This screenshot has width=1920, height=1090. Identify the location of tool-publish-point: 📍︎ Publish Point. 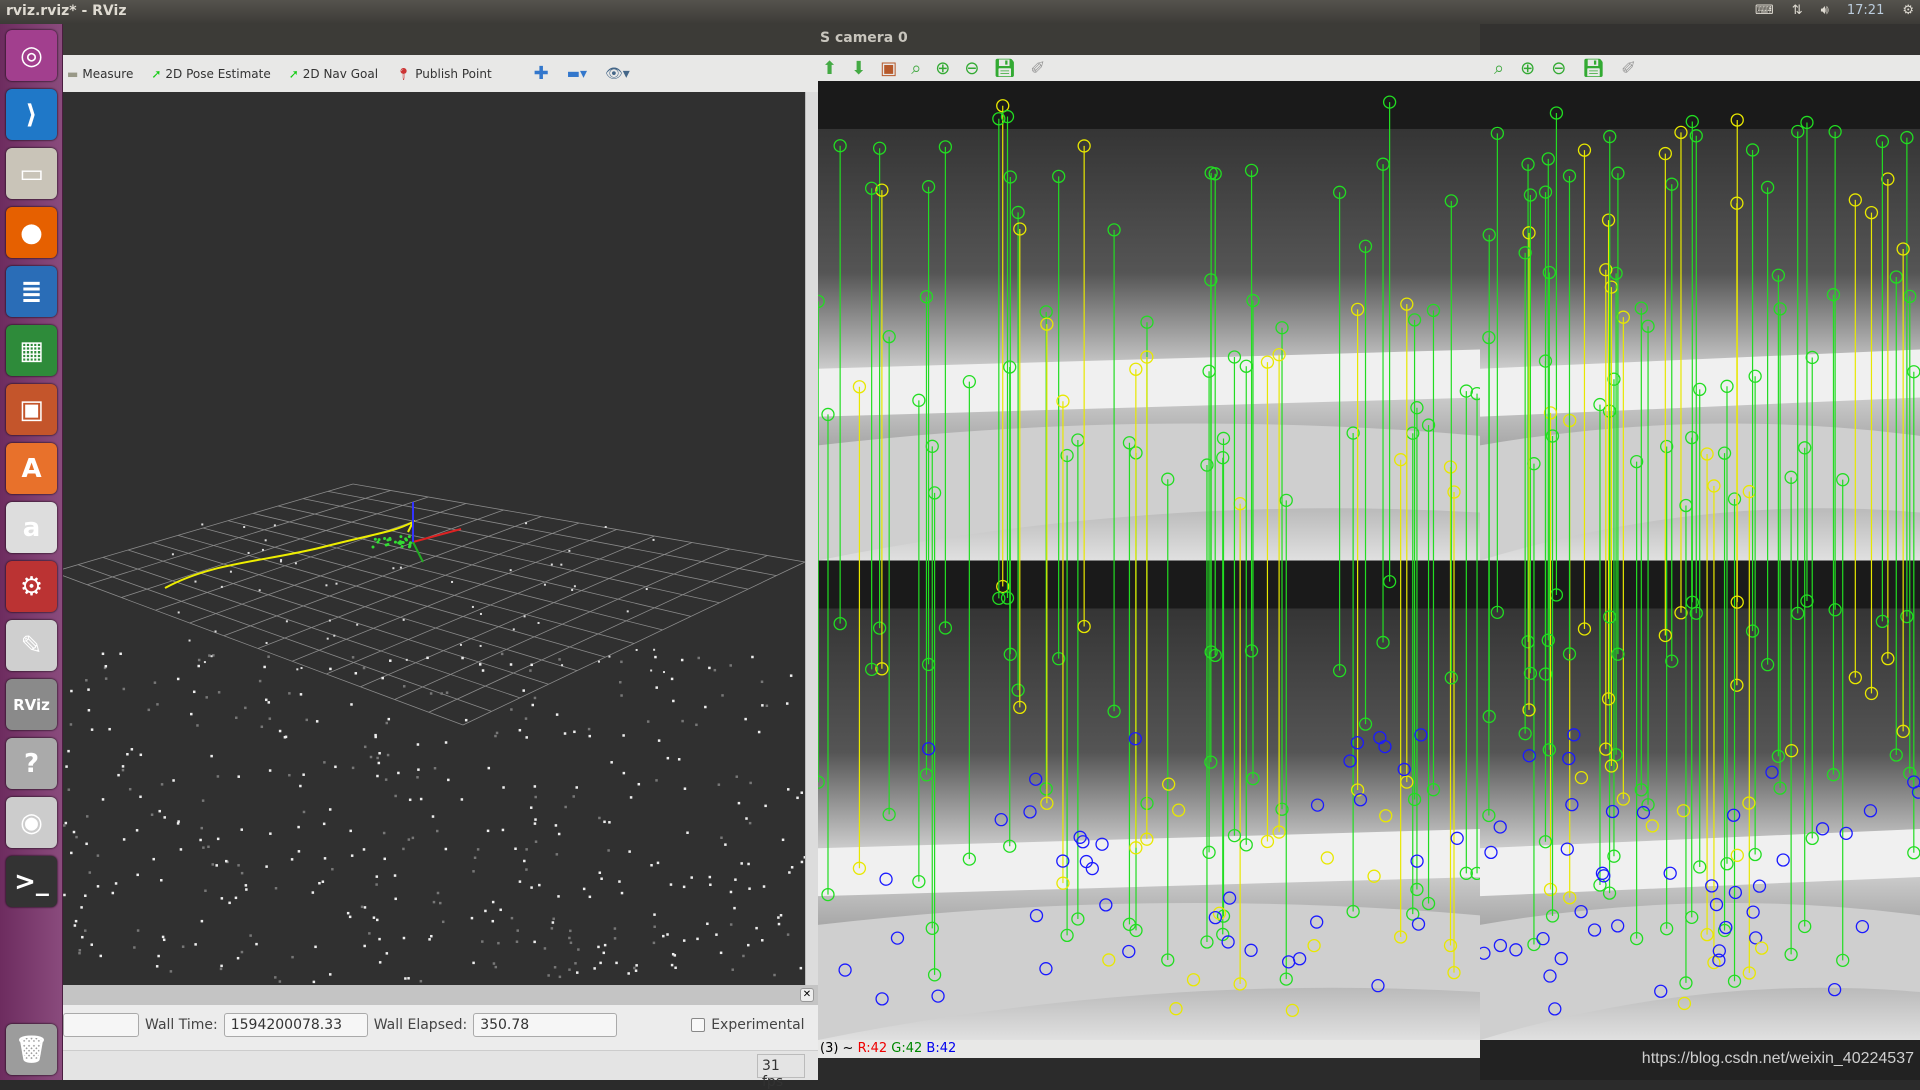
(444, 74).